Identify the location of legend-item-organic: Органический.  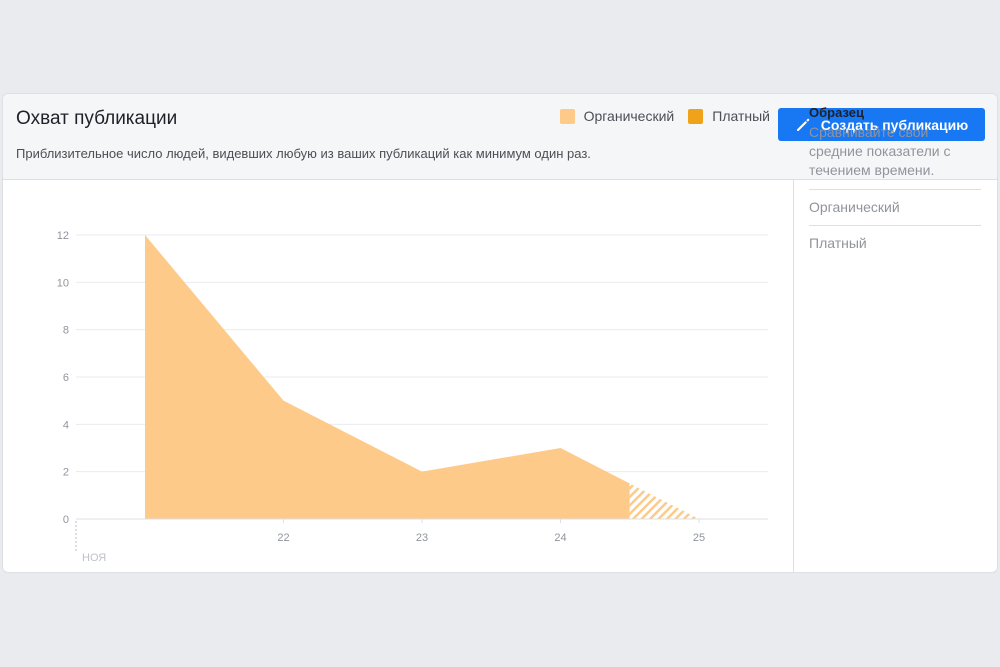
(617, 116).